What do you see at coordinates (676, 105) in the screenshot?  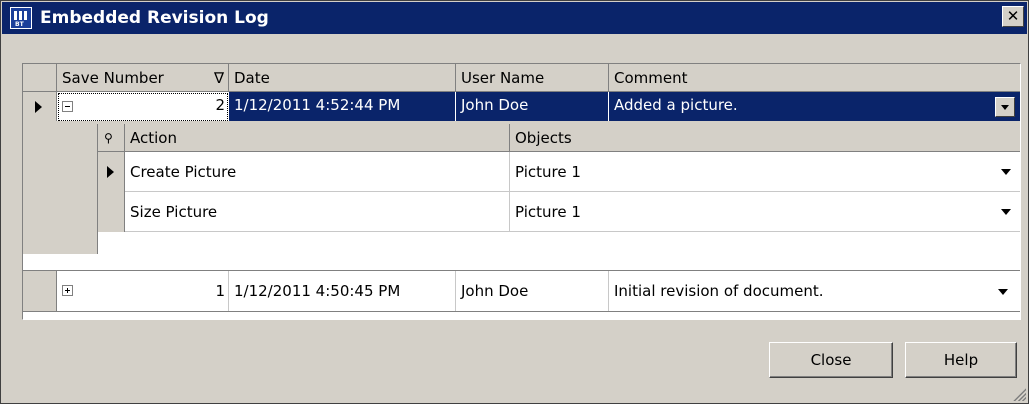 I see `comment-text: Added a picture.` at bounding box center [676, 105].